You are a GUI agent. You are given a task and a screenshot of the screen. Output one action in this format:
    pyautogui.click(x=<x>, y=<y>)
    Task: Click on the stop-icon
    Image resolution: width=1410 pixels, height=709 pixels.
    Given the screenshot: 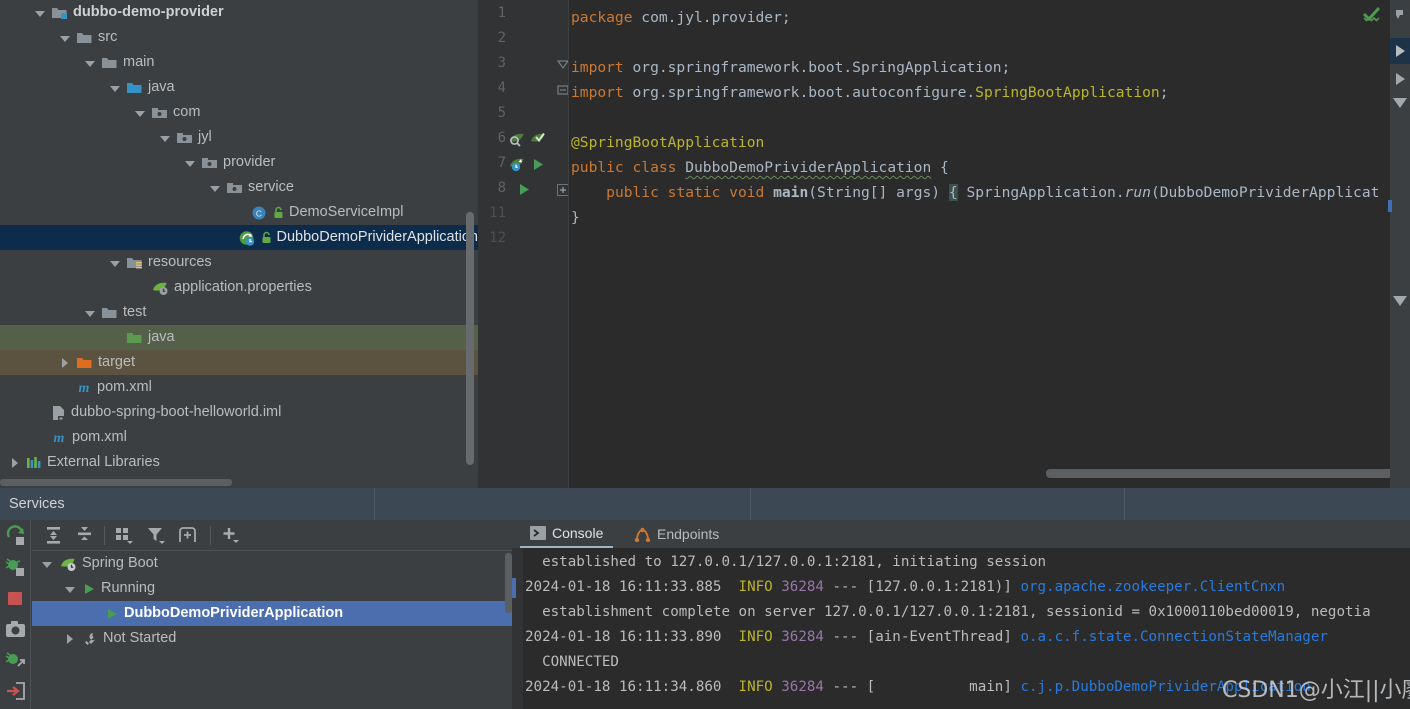 What is the action you would take?
    pyautogui.click(x=16, y=599)
    